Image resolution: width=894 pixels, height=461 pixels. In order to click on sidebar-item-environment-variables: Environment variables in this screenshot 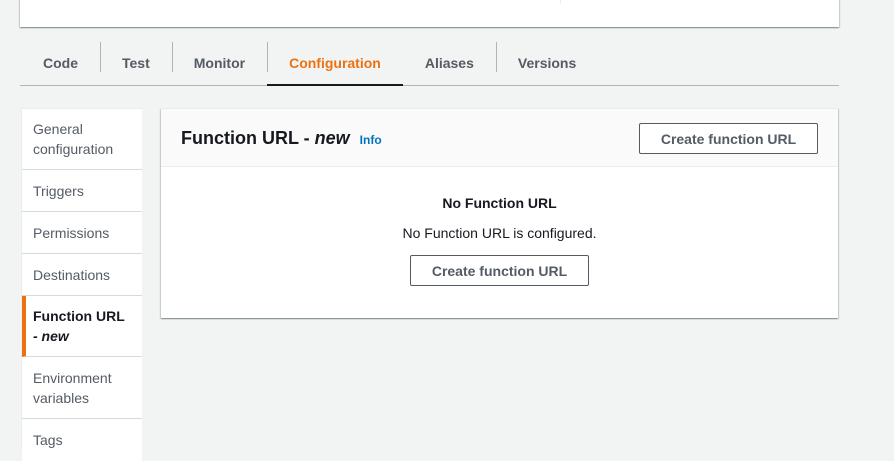, I will do `click(82, 388)`.